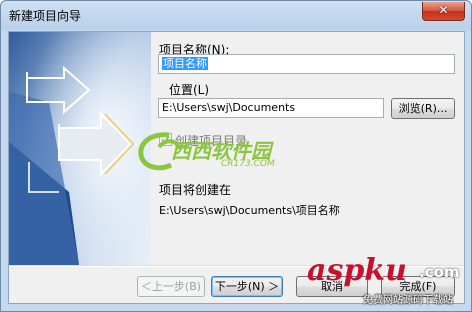 This screenshot has height=312, width=472. What do you see at coordinates (236, 15) in the screenshot?
I see `title-bar: 新建项目向导 ✕` at bounding box center [236, 15].